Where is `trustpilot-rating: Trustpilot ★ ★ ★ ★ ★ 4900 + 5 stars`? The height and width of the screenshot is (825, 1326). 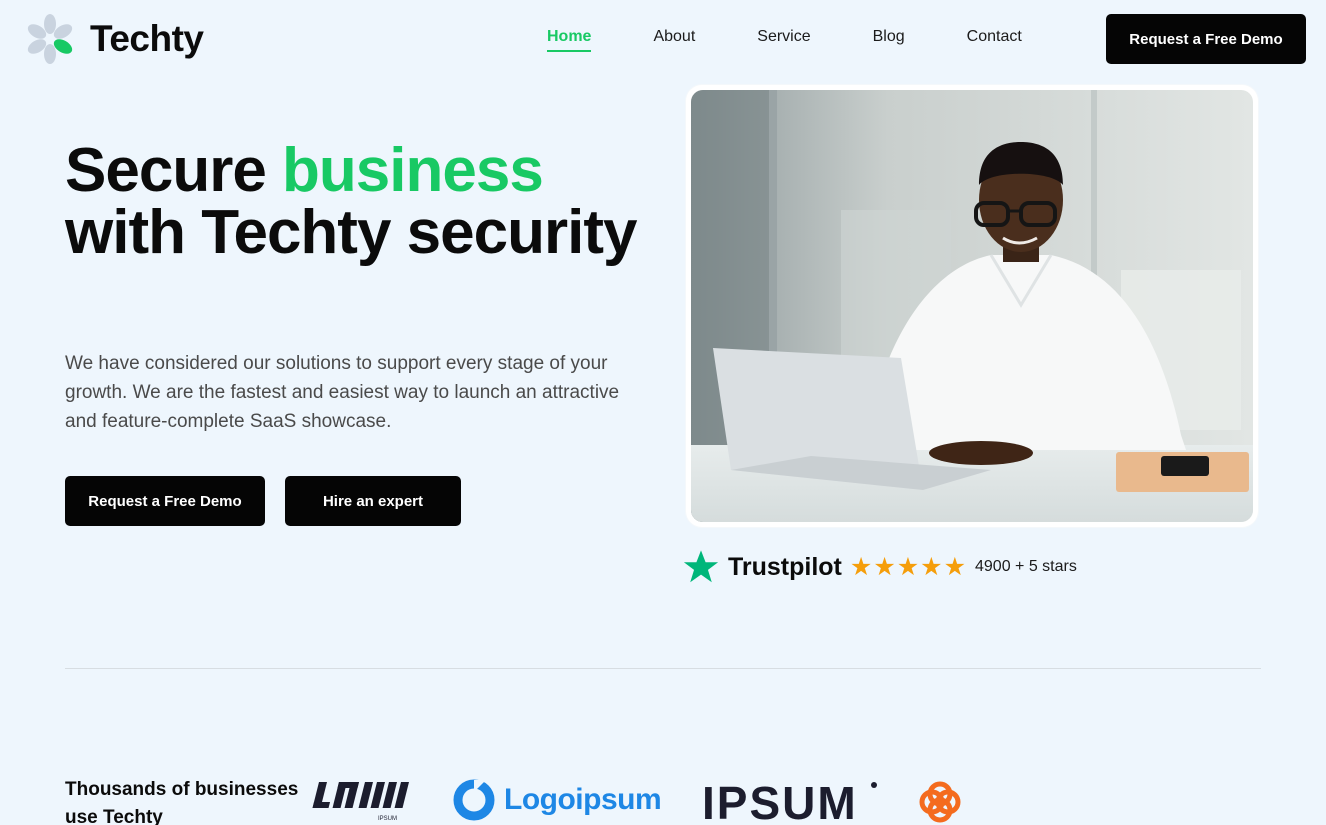 trustpilot-rating: Trustpilot ★ ★ ★ ★ ★ 4900 + 5 stars is located at coordinates (879, 567).